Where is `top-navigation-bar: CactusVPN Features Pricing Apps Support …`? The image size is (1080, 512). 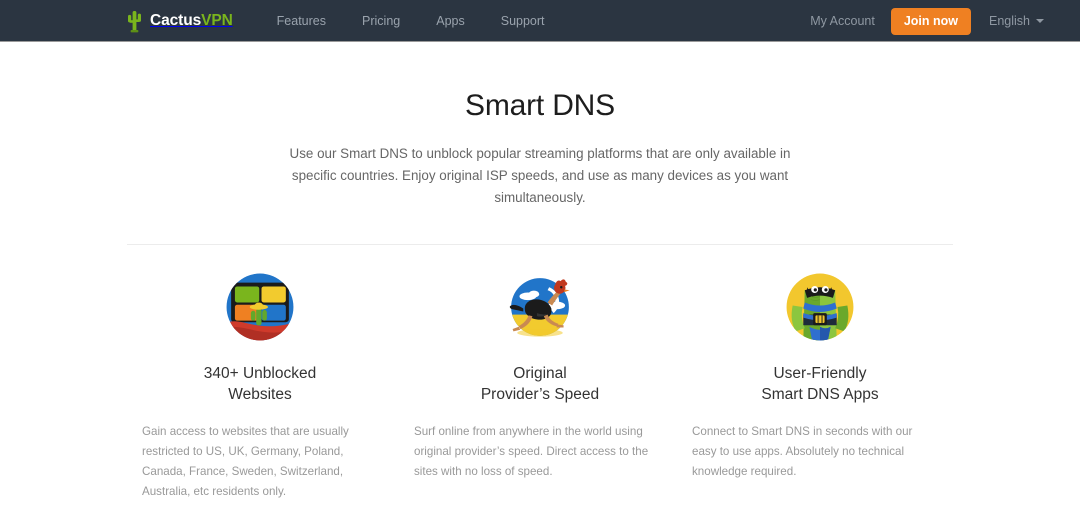
top-navigation-bar: CactusVPN Features Pricing Apps Support … is located at coordinates (540, 21).